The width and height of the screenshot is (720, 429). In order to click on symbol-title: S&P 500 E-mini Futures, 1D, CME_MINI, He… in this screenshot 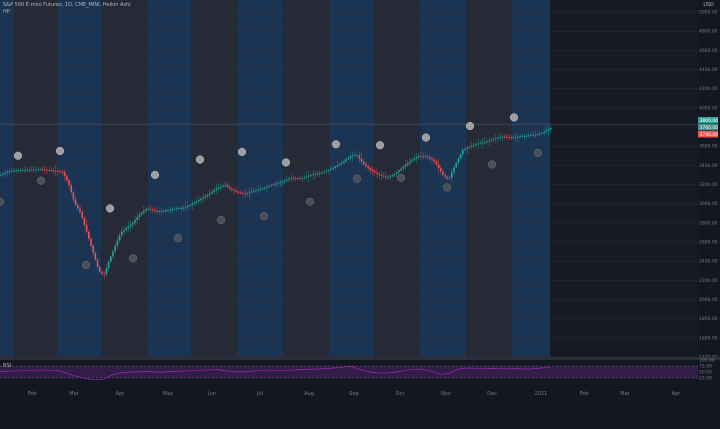, I will do `click(67, 5)`.